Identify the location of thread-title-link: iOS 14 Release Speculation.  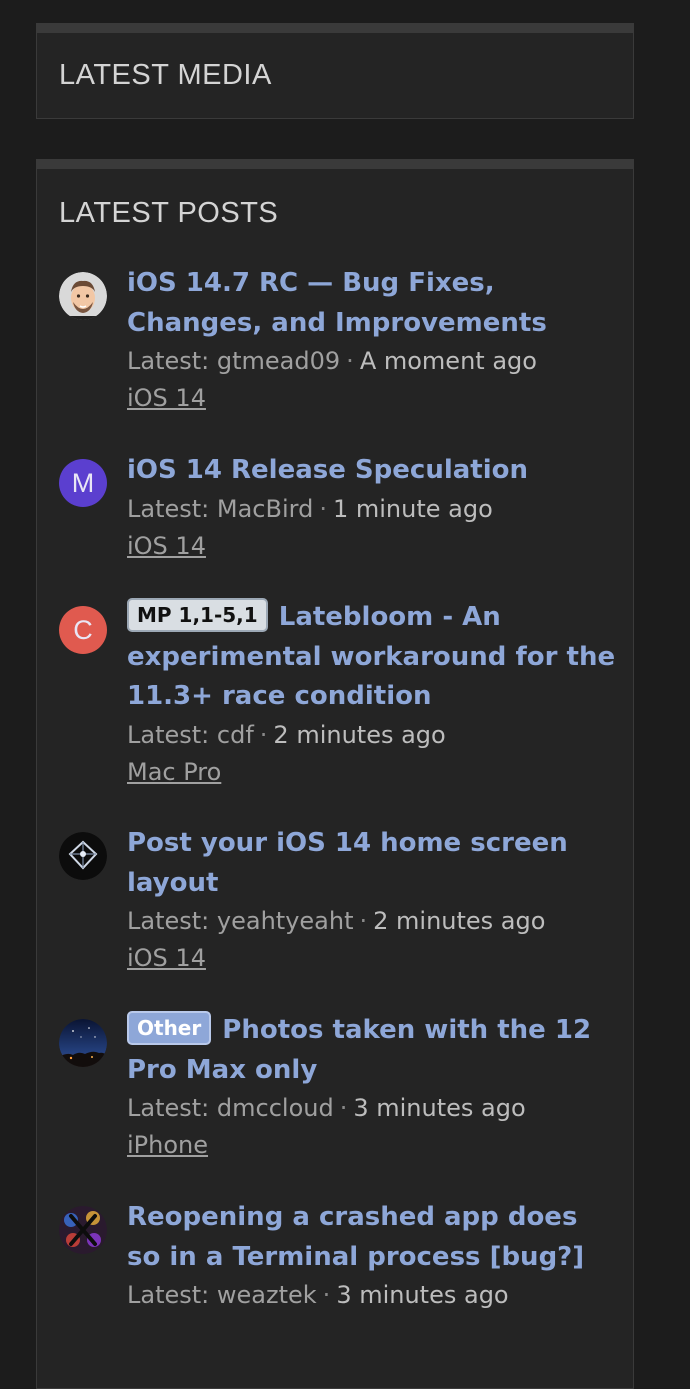
(372, 471).